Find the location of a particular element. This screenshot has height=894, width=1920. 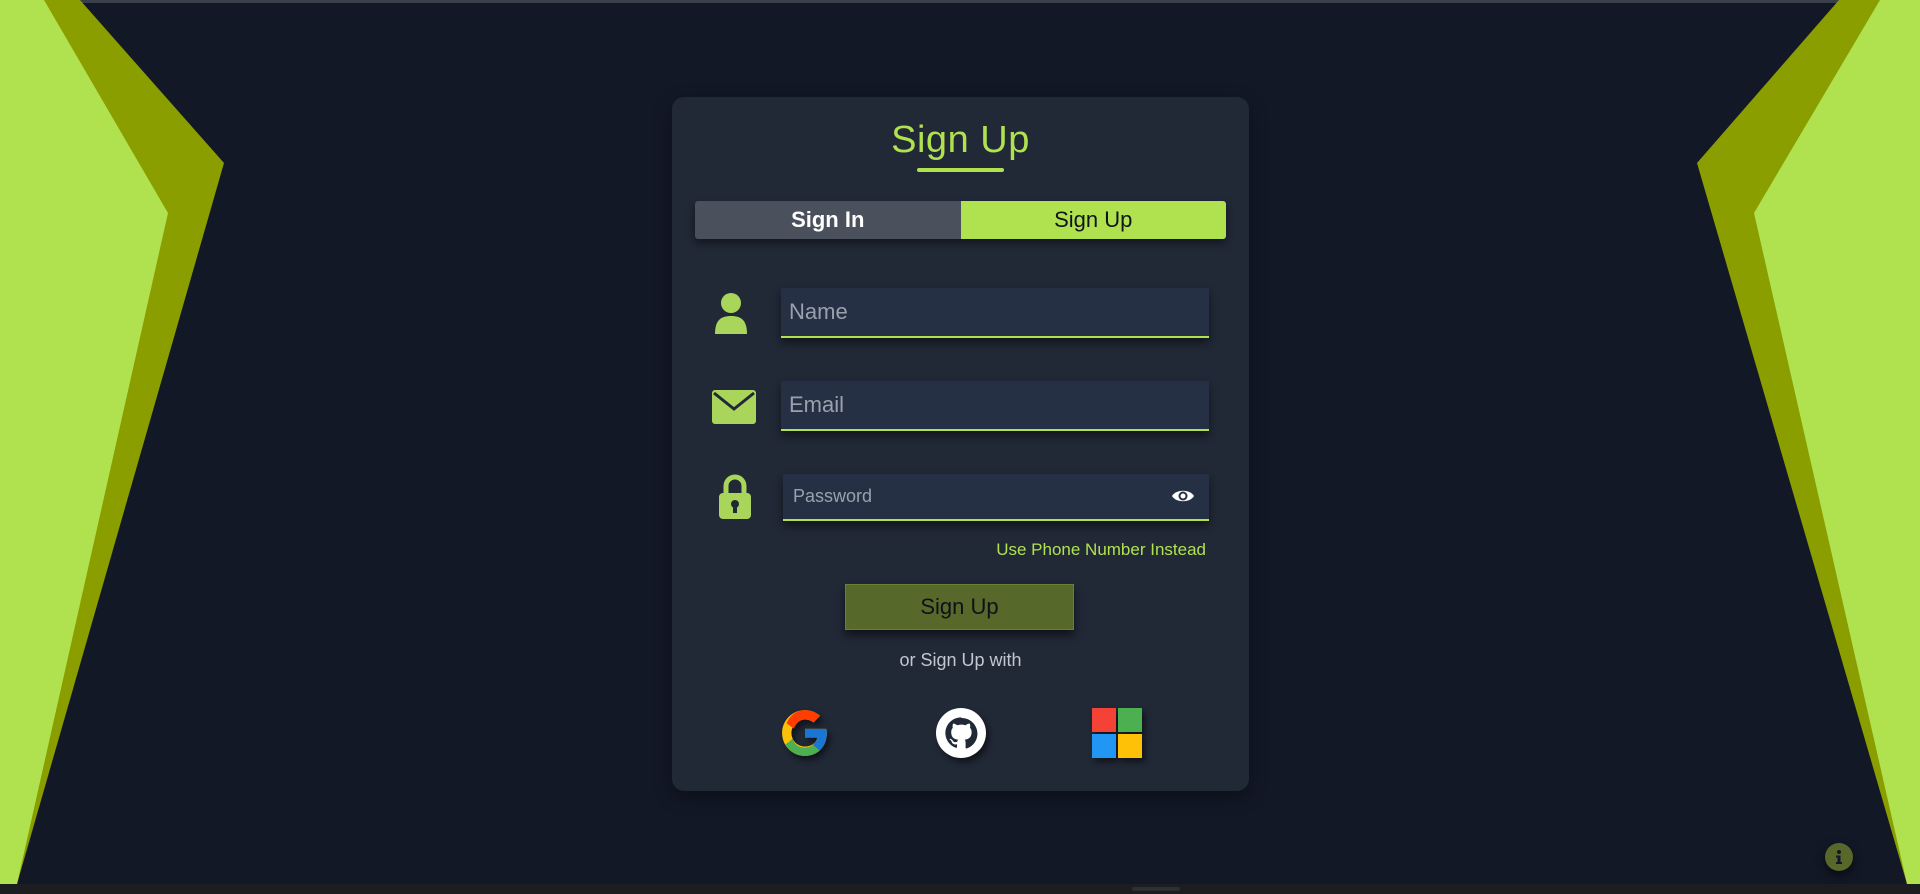

github-icon is located at coordinates (961, 733).